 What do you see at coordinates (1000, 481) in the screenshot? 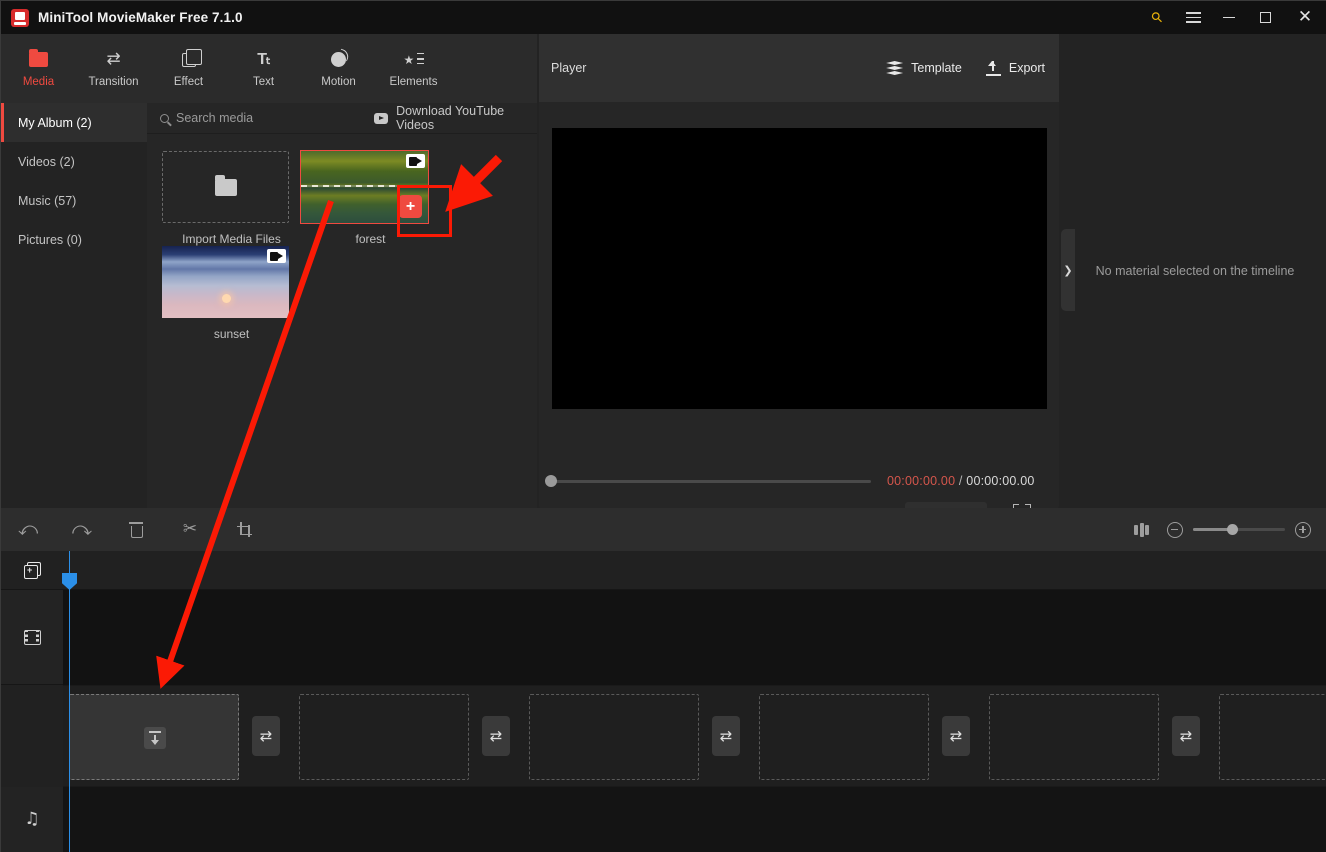
I see `total-time: 00:00:00.00` at bounding box center [1000, 481].